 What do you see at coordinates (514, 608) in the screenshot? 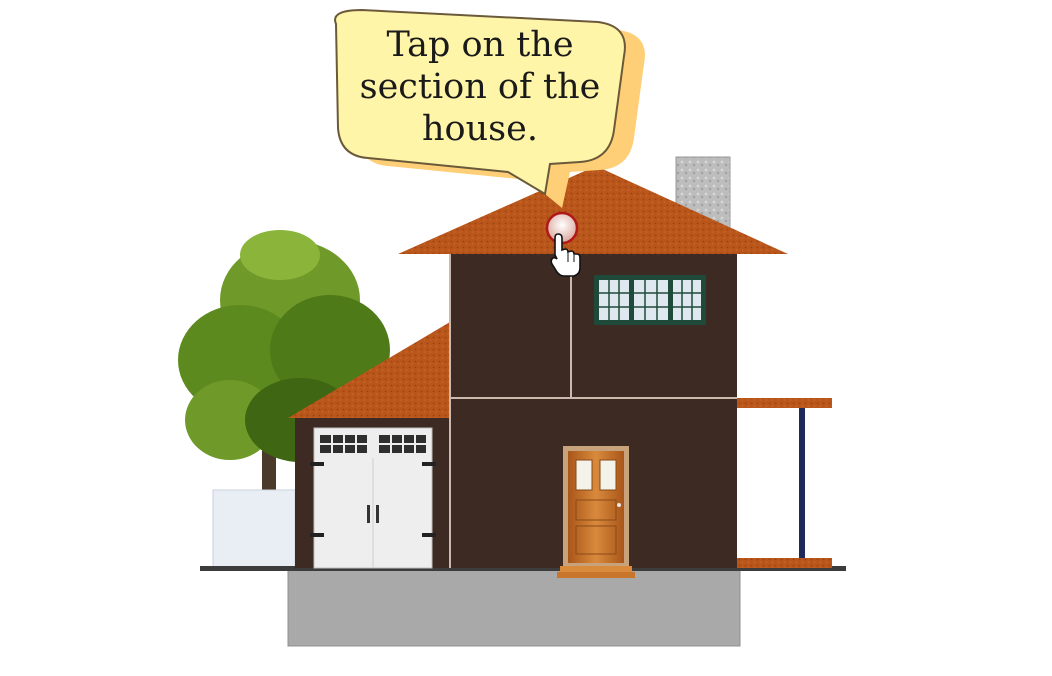
I see `foundation` at bounding box center [514, 608].